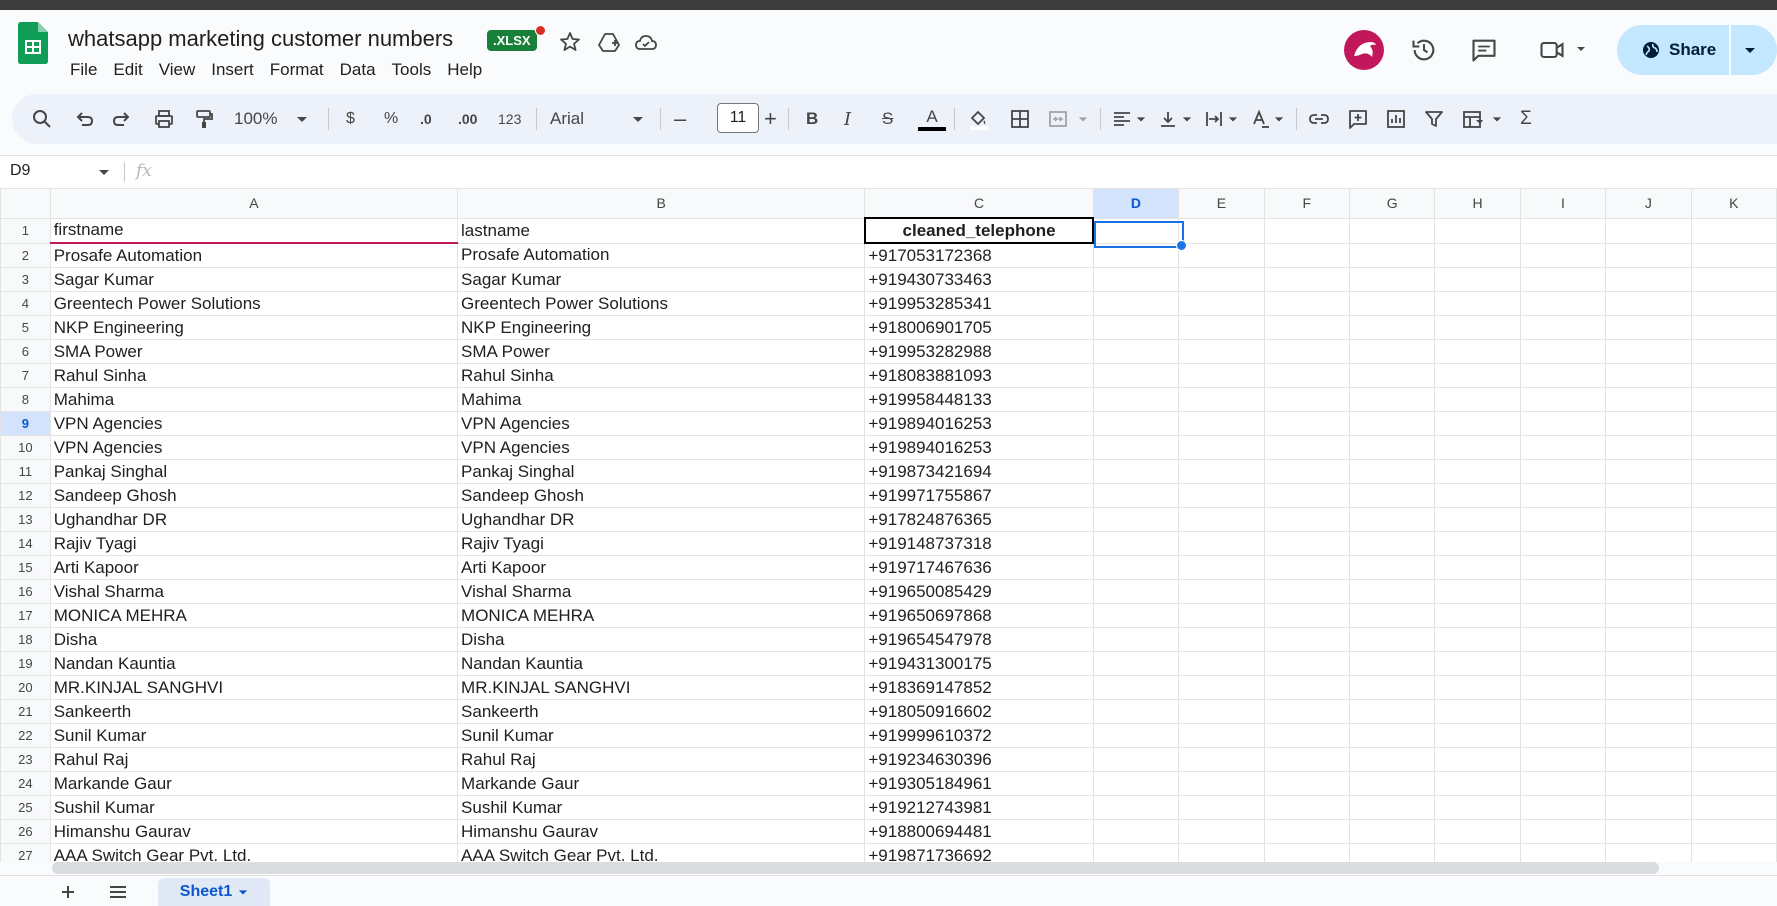 Image resolution: width=1777 pixels, height=906 pixels. Describe the element at coordinates (1563, 327) in the screenshot. I see `cell-i5` at that location.